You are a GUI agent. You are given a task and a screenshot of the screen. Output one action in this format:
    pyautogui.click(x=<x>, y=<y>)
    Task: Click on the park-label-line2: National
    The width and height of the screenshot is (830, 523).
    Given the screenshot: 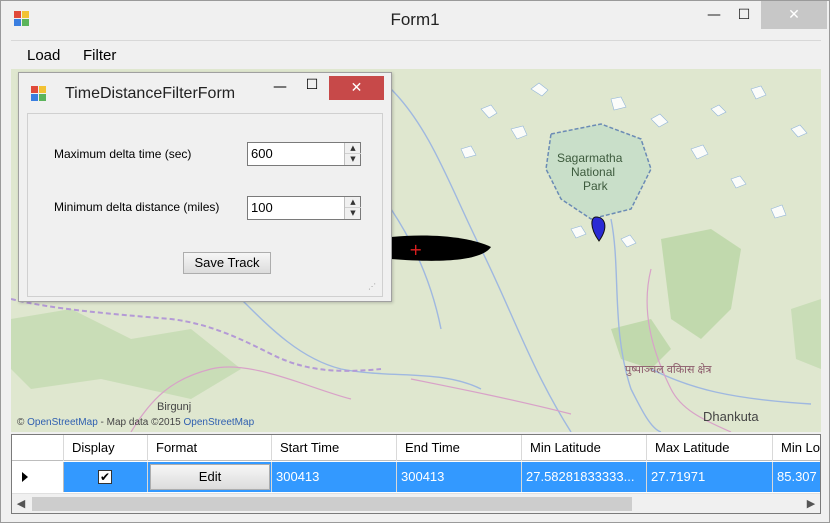 What is the action you would take?
    pyautogui.click(x=593, y=172)
    